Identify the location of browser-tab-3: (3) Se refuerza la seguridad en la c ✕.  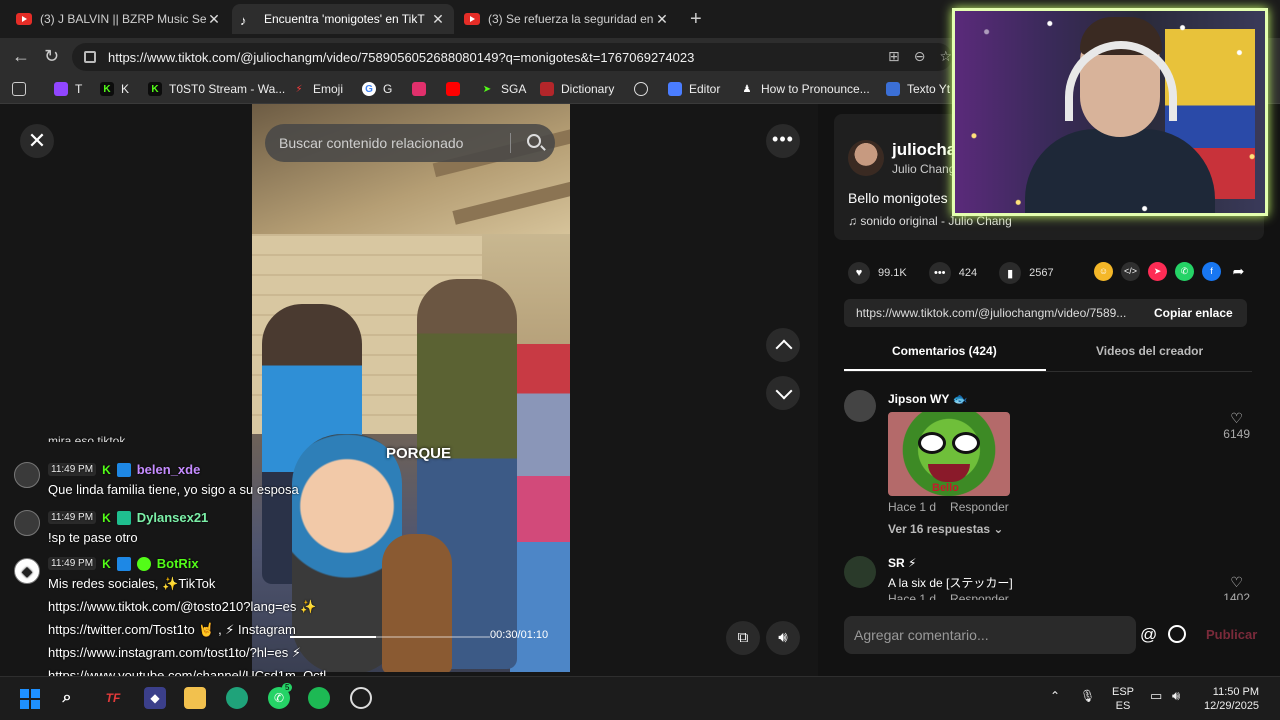
(567, 19).